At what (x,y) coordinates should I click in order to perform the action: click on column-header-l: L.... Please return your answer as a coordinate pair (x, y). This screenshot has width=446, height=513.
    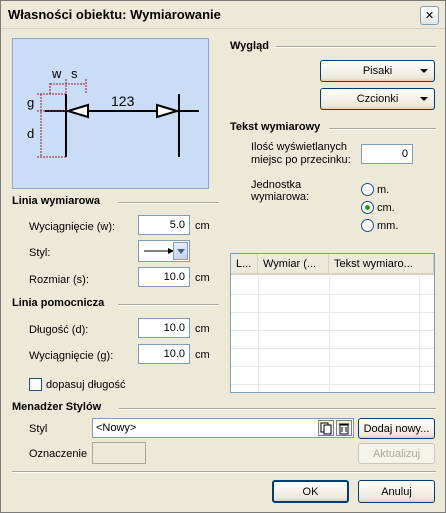
    Looking at the image, I should click on (244, 264).